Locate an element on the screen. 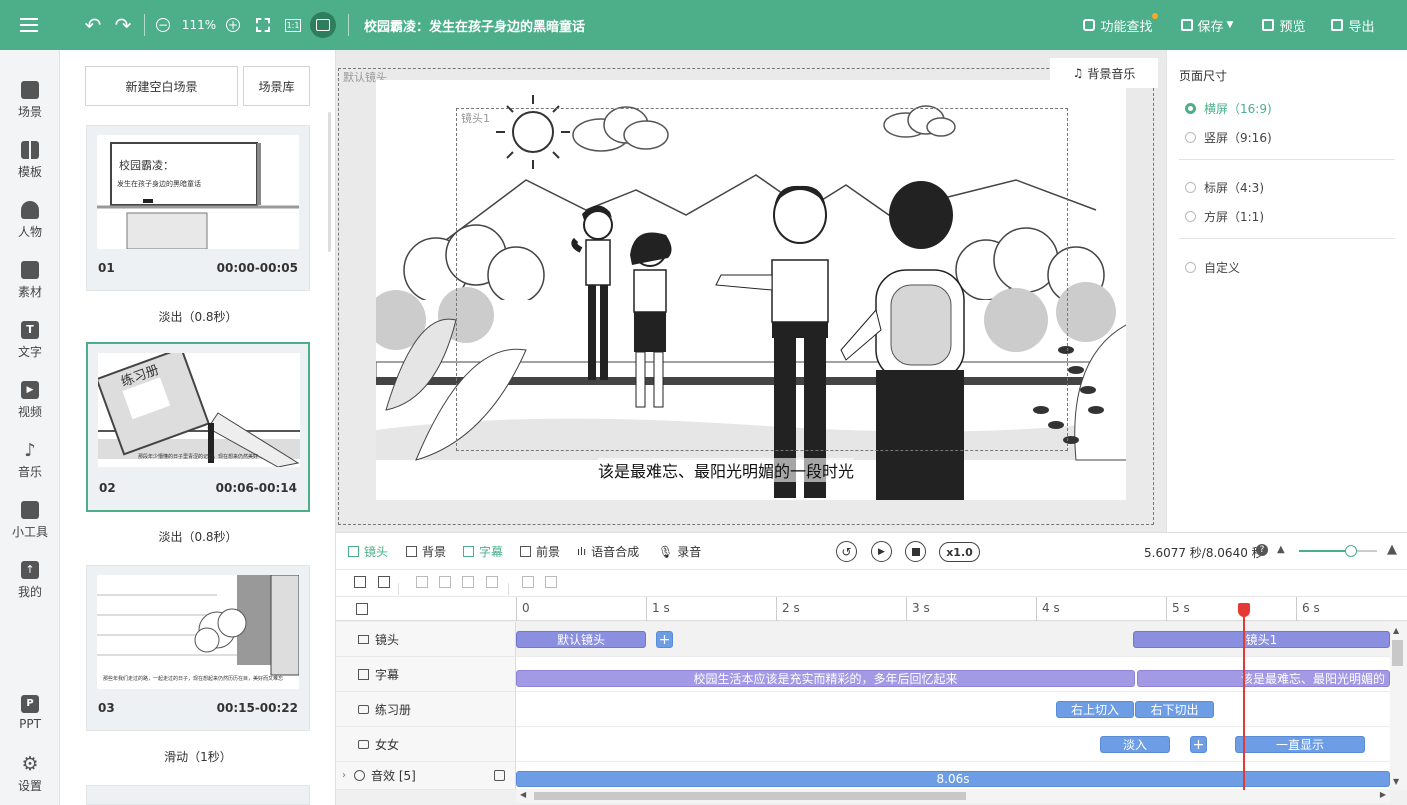 This screenshot has width=1407, height=805. nav-text: T 文字 is located at coordinates (30, 340).